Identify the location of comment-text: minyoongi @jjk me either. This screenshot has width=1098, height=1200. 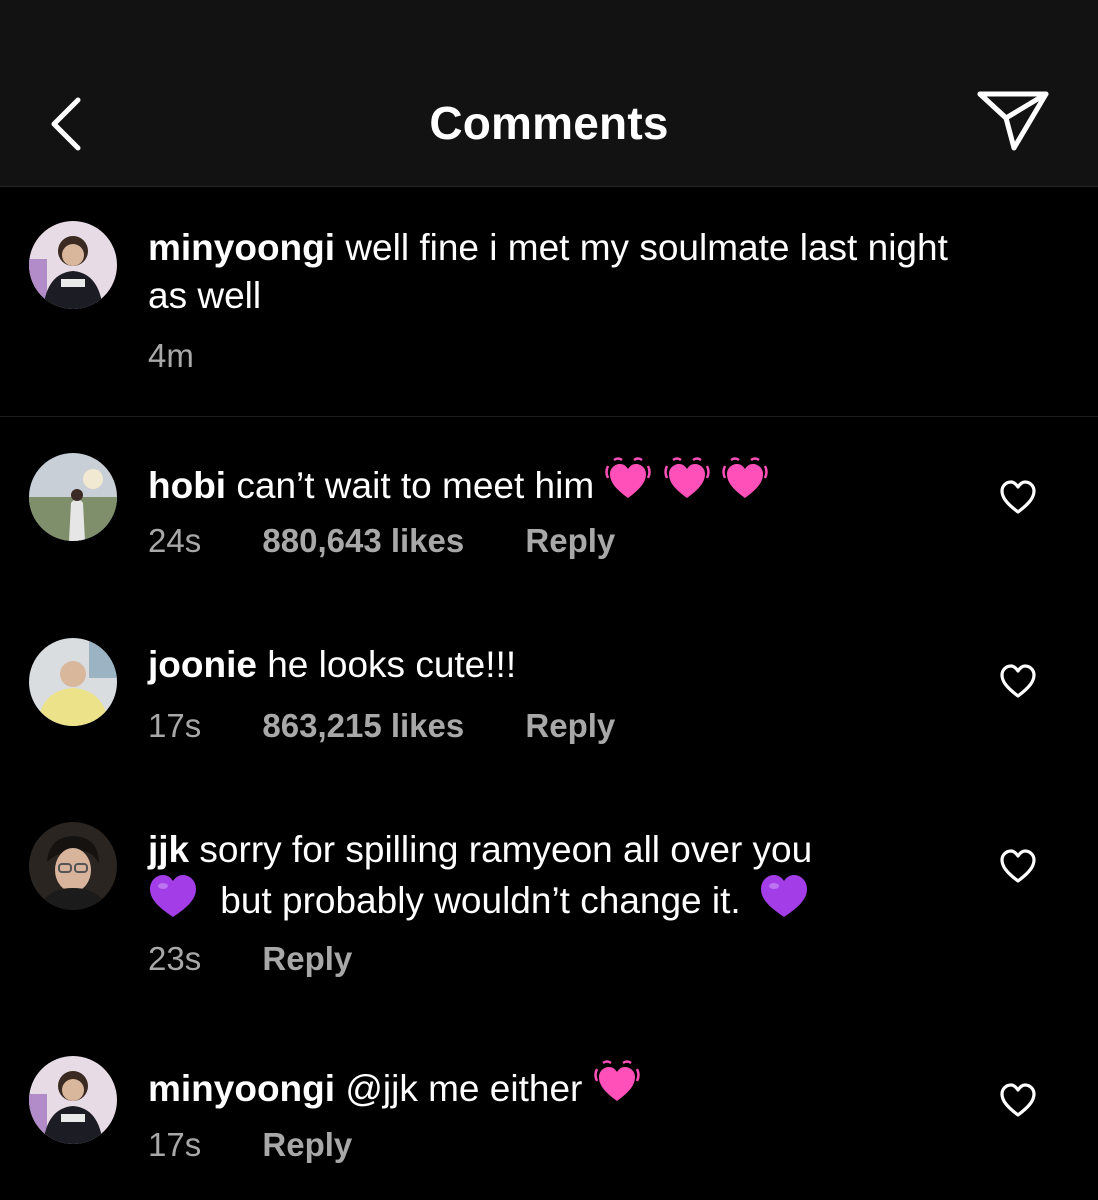
(394, 1089).